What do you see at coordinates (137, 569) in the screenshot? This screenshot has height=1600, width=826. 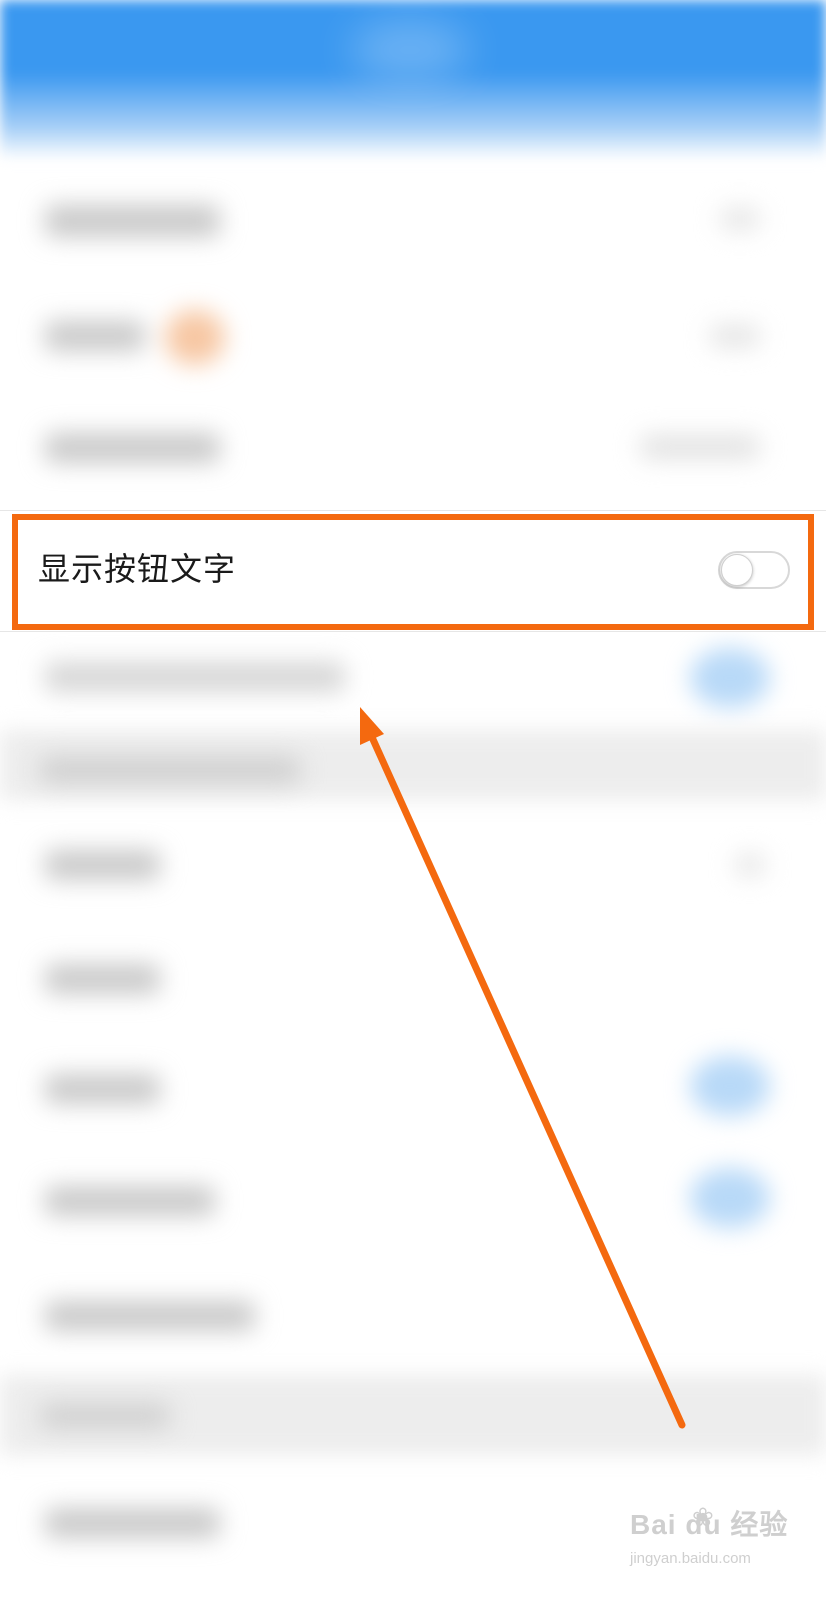 I see `setting-label: 显示按钮文字` at bounding box center [137, 569].